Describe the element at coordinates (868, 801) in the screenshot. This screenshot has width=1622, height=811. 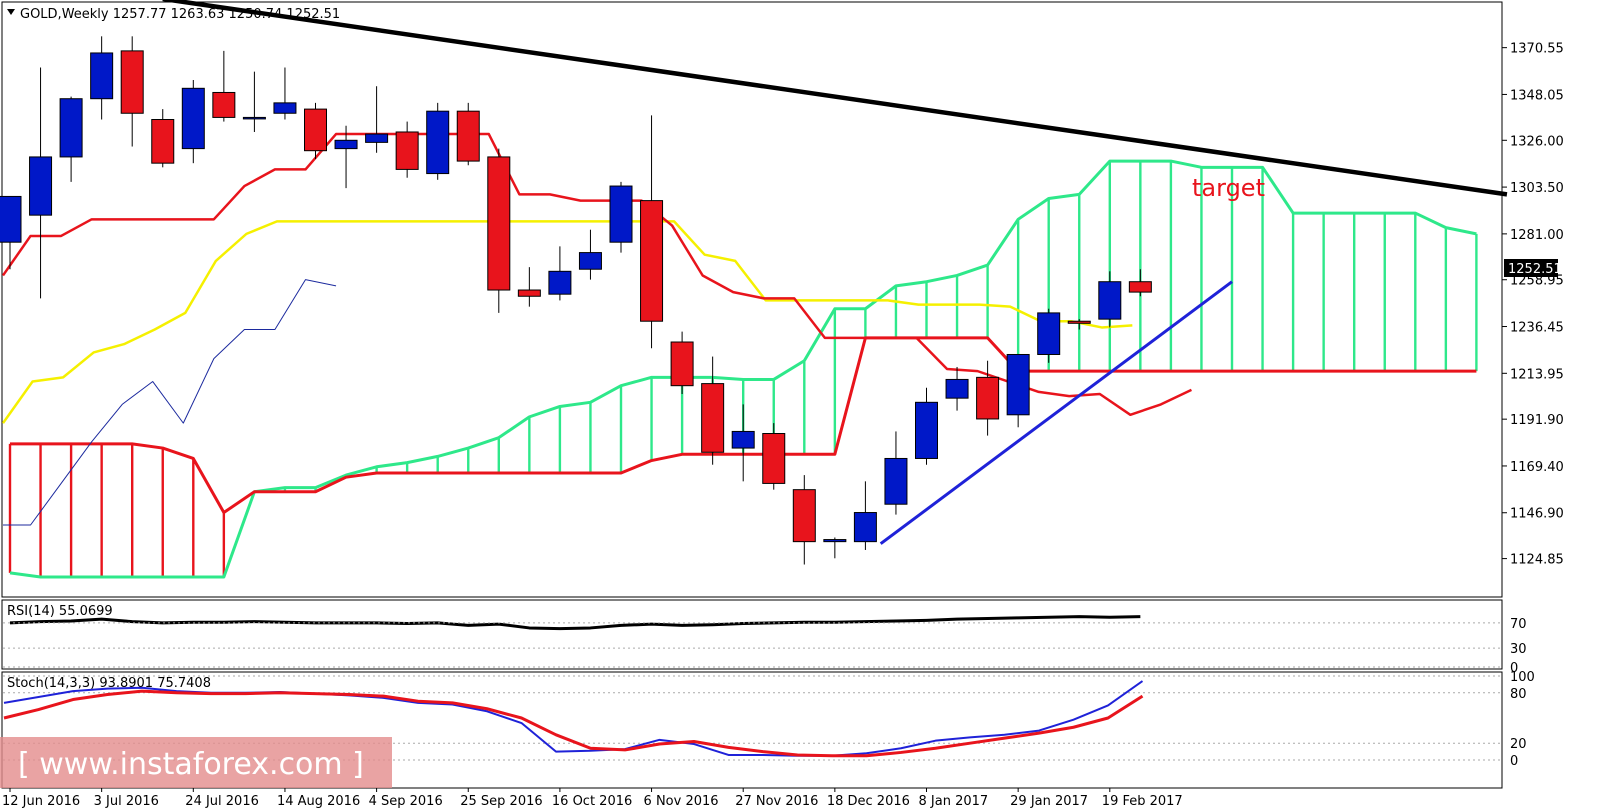
I see `x-tick-label: 18 Dec 2016` at that location.